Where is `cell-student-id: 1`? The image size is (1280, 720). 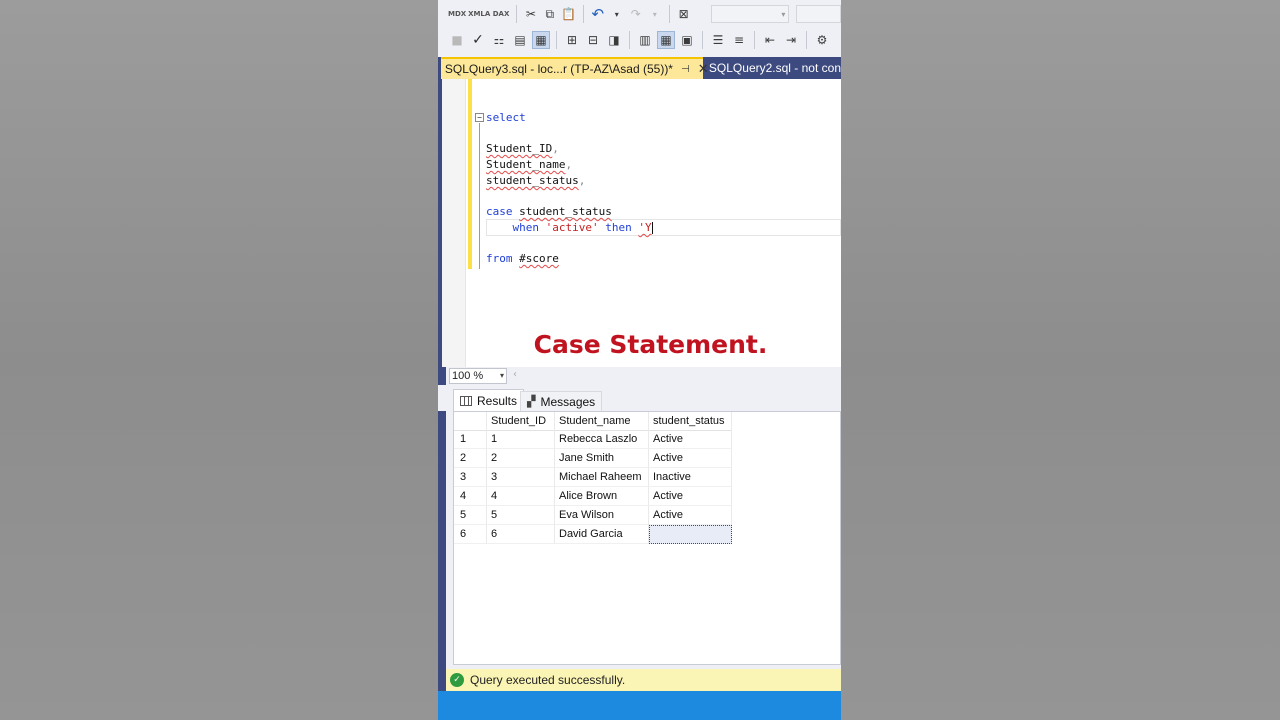
cell-student-id: 1 is located at coordinates (521, 439).